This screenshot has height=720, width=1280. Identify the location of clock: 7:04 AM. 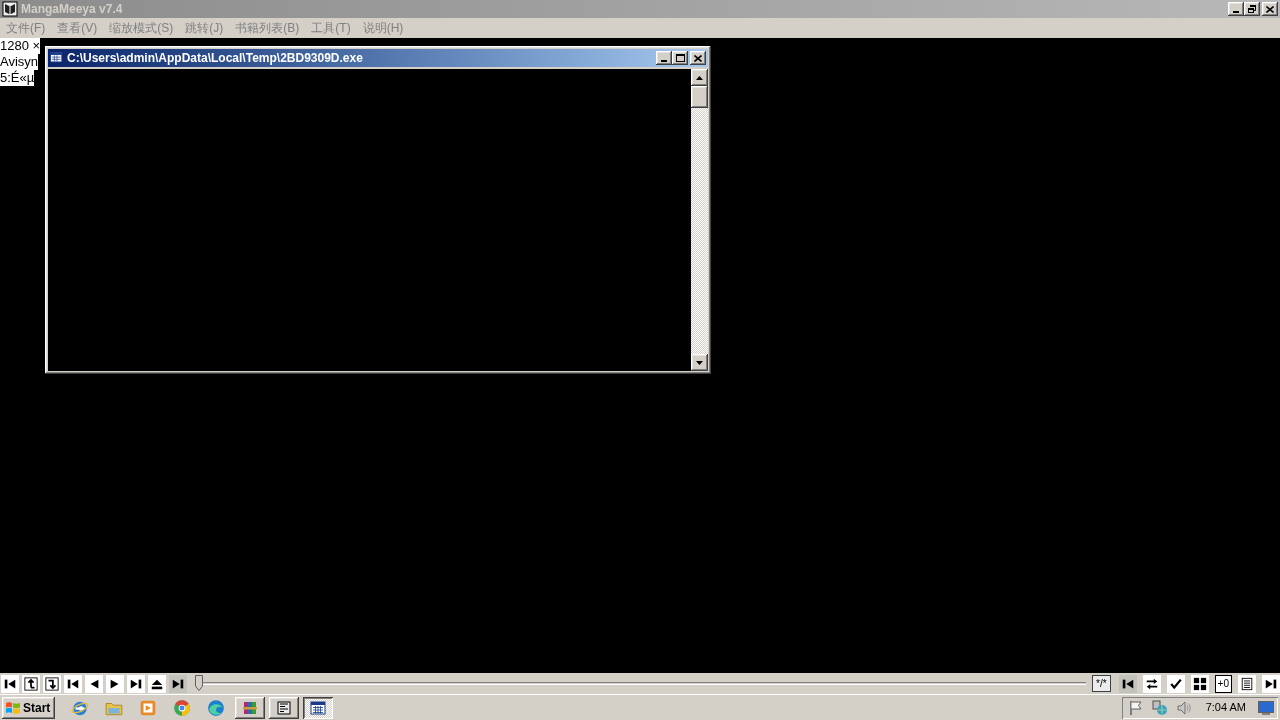
(1225, 707).